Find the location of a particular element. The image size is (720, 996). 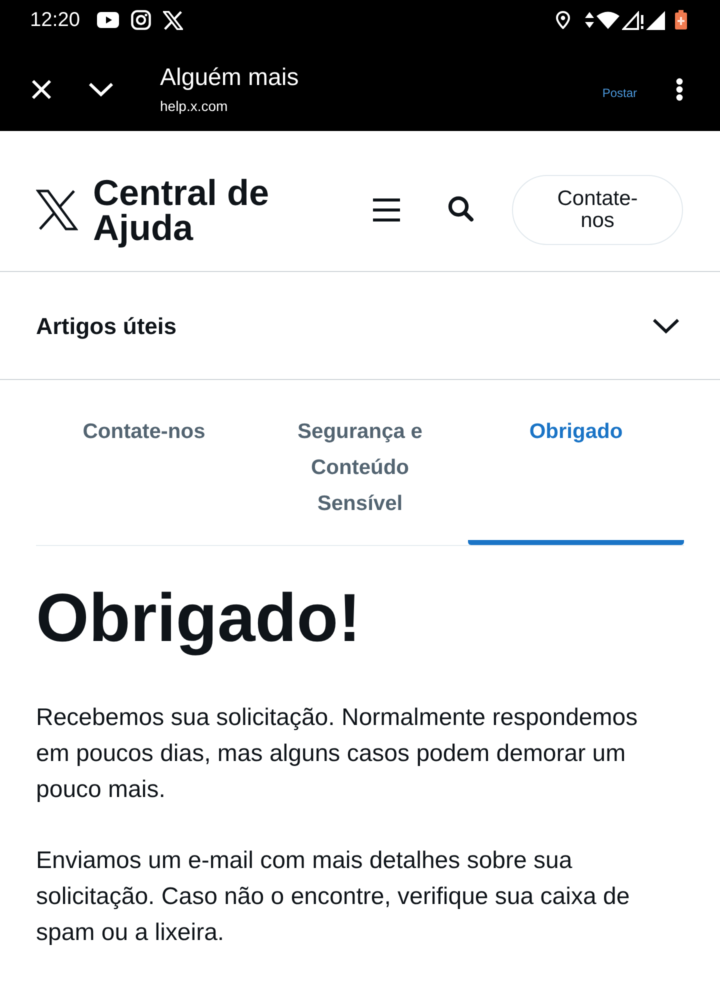

contact-button: Contate-nos is located at coordinates (597, 210).